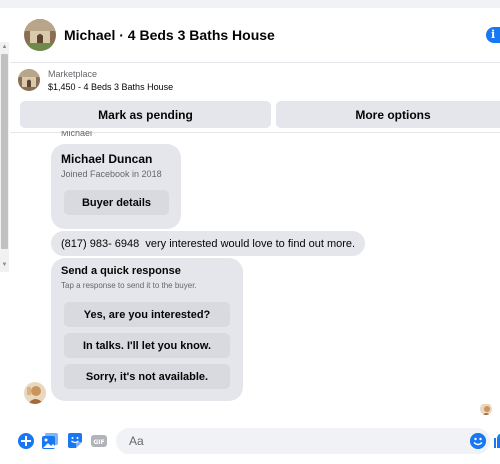 The height and width of the screenshot is (464, 500). I want to click on scroll-up-icon: ▲, so click(4, 47).